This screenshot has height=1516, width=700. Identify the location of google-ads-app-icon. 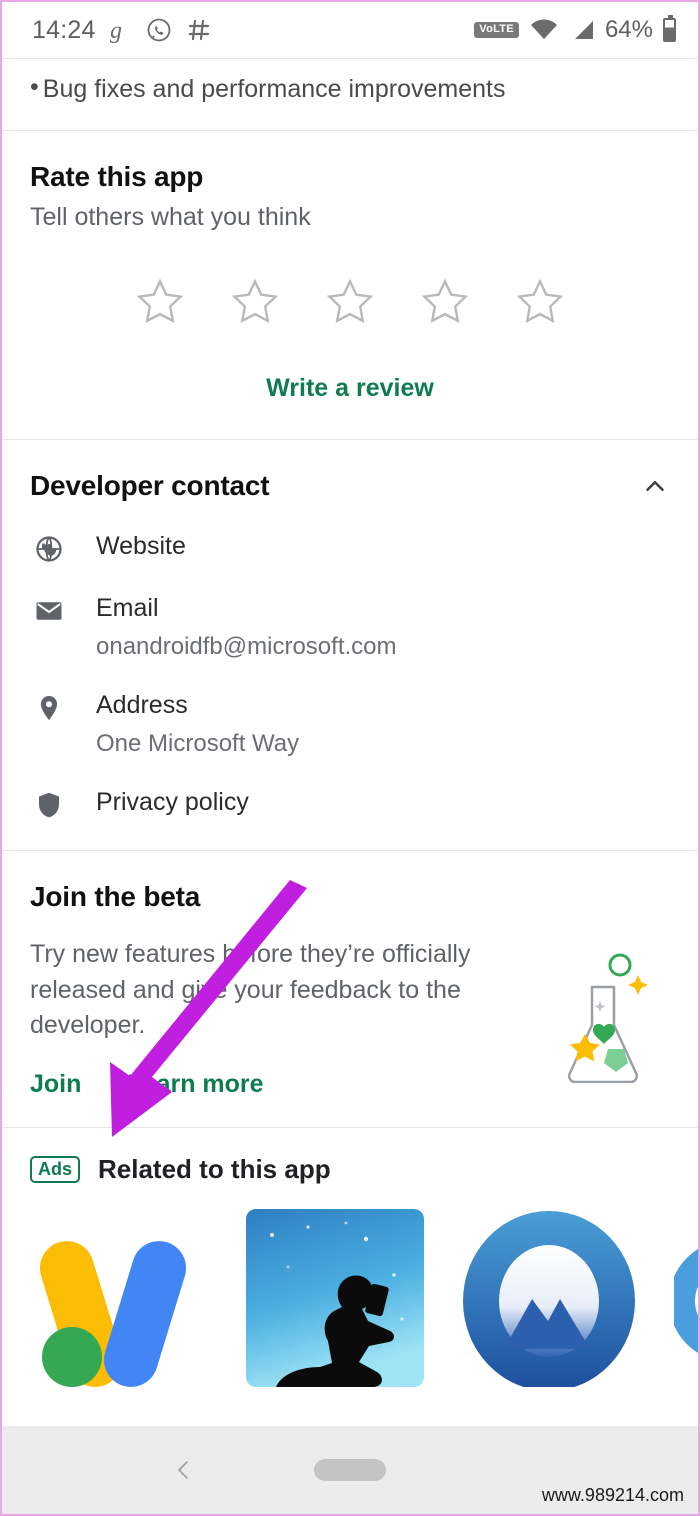
(121, 1297).